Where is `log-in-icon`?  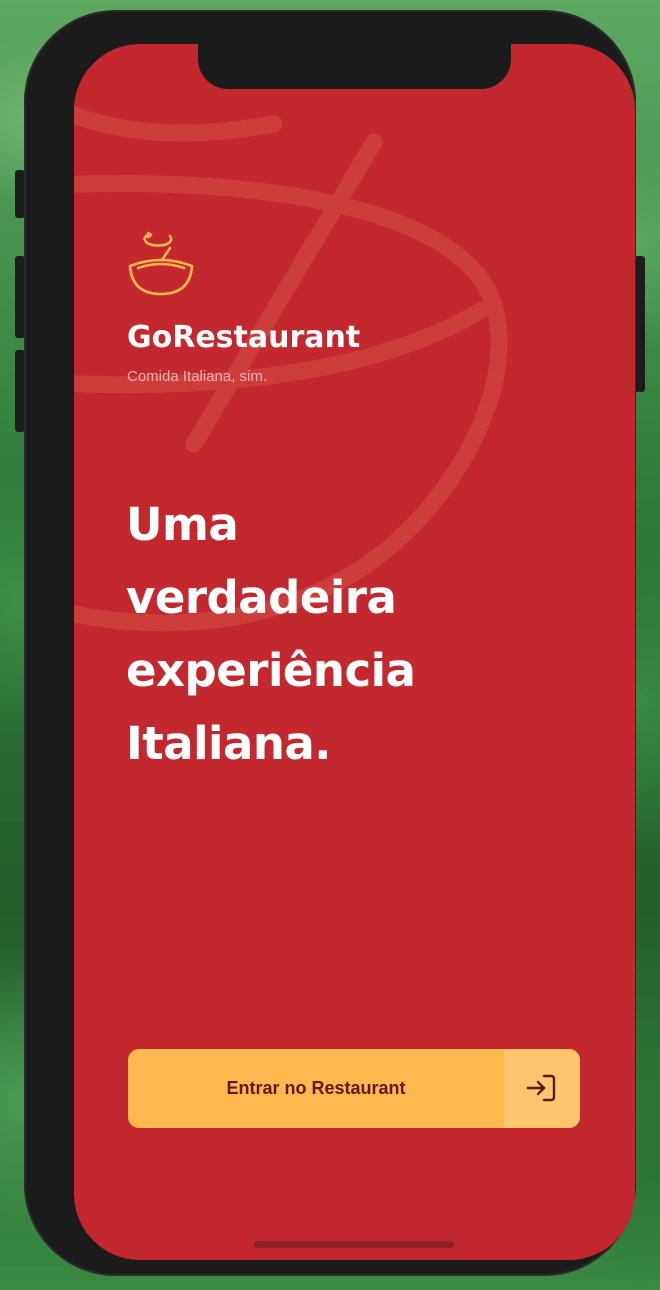 log-in-icon is located at coordinates (541, 1088).